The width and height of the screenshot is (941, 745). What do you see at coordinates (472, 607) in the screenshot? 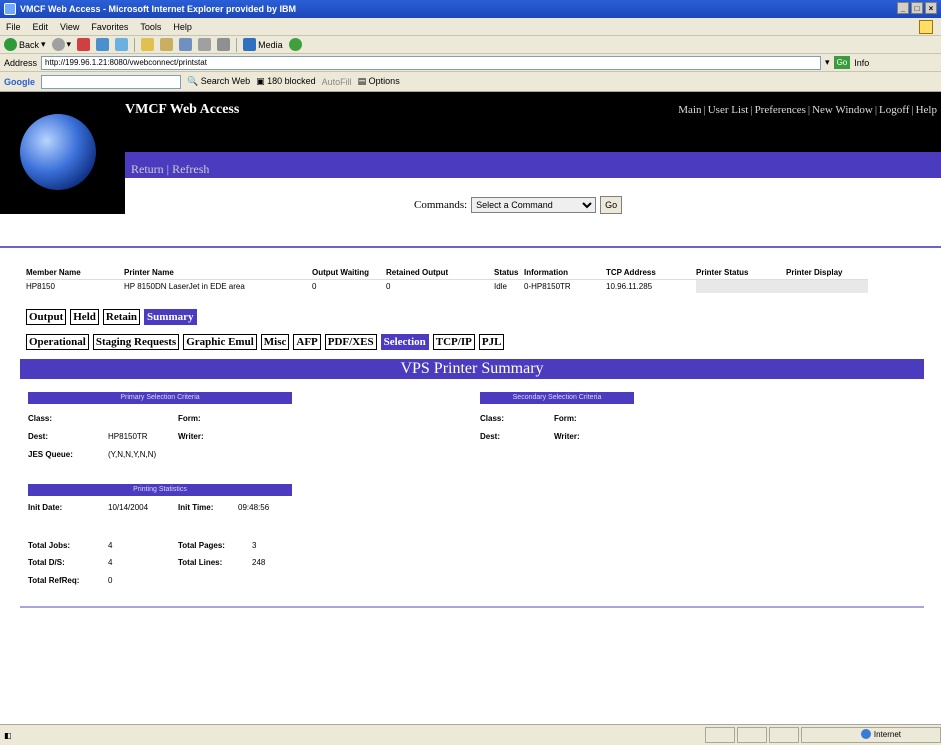
I see `bottom-divider` at bounding box center [472, 607].